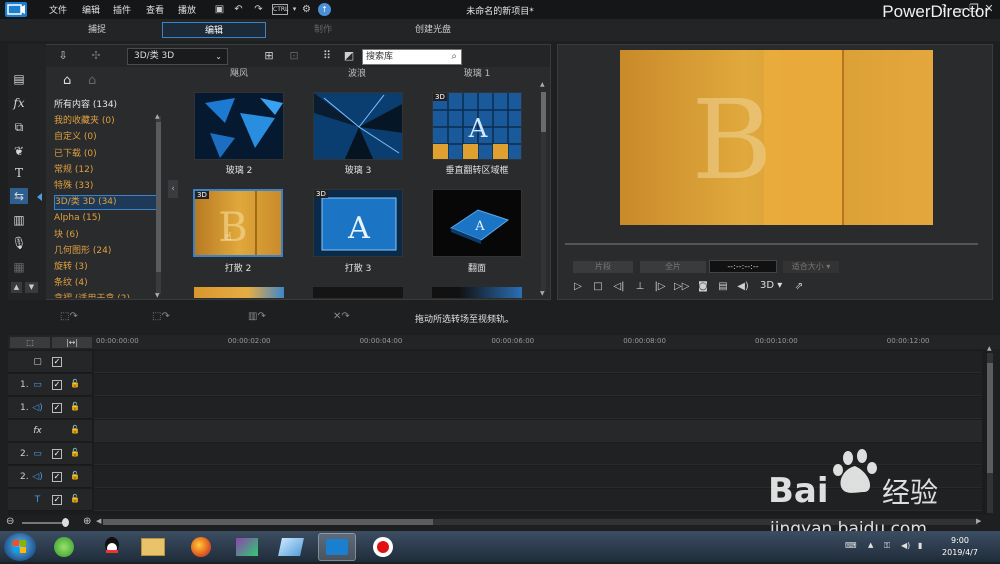 Image resolution: width=1000 pixels, height=564 pixels. I want to click on upgrade-icon: ↑, so click(324, 9).